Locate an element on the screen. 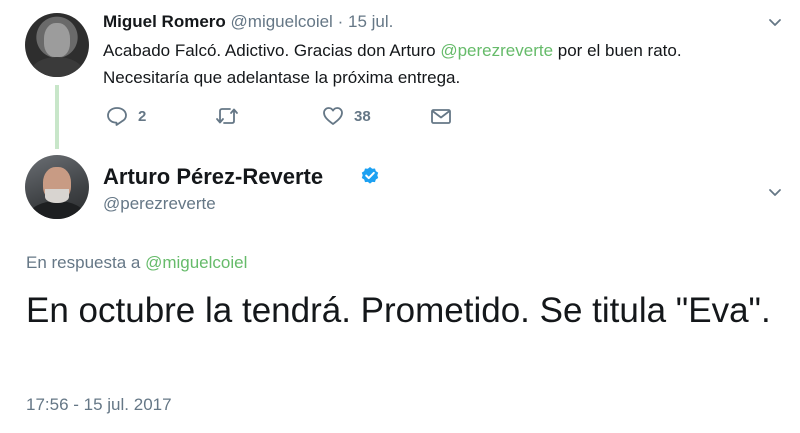  avatar-face is located at coordinates (57, 40).